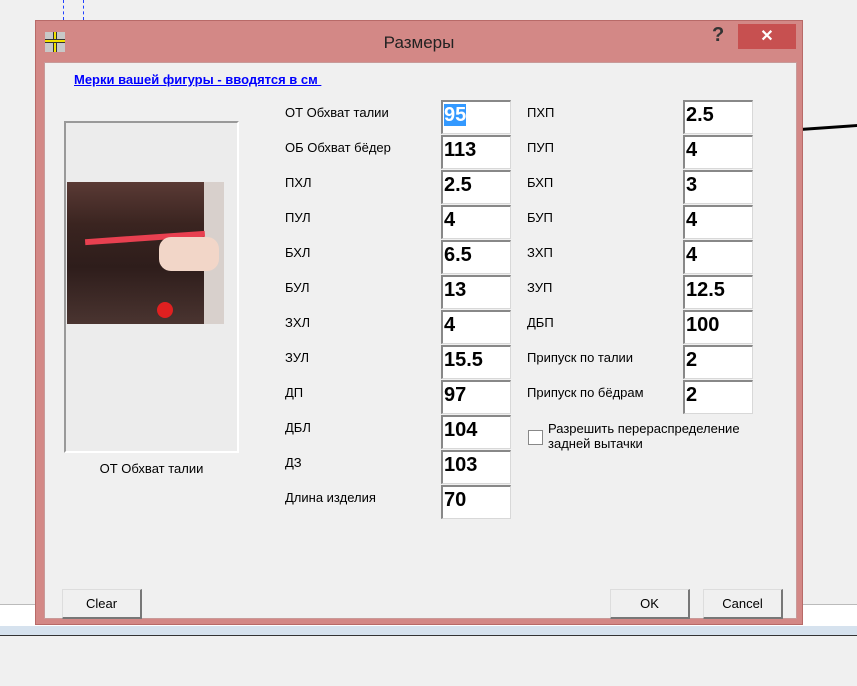 The height and width of the screenshot is (686, 857). I want to click on measurement-input: 103, so click(476, 467).